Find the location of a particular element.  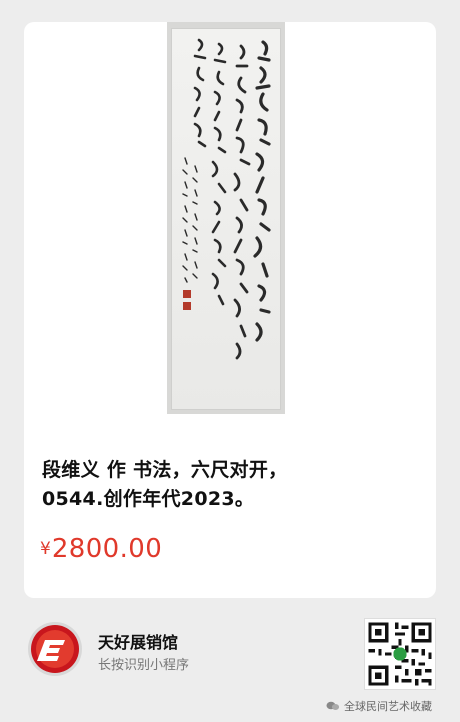

calligraphy-strokes-icon is located at coordinates (226, 199).